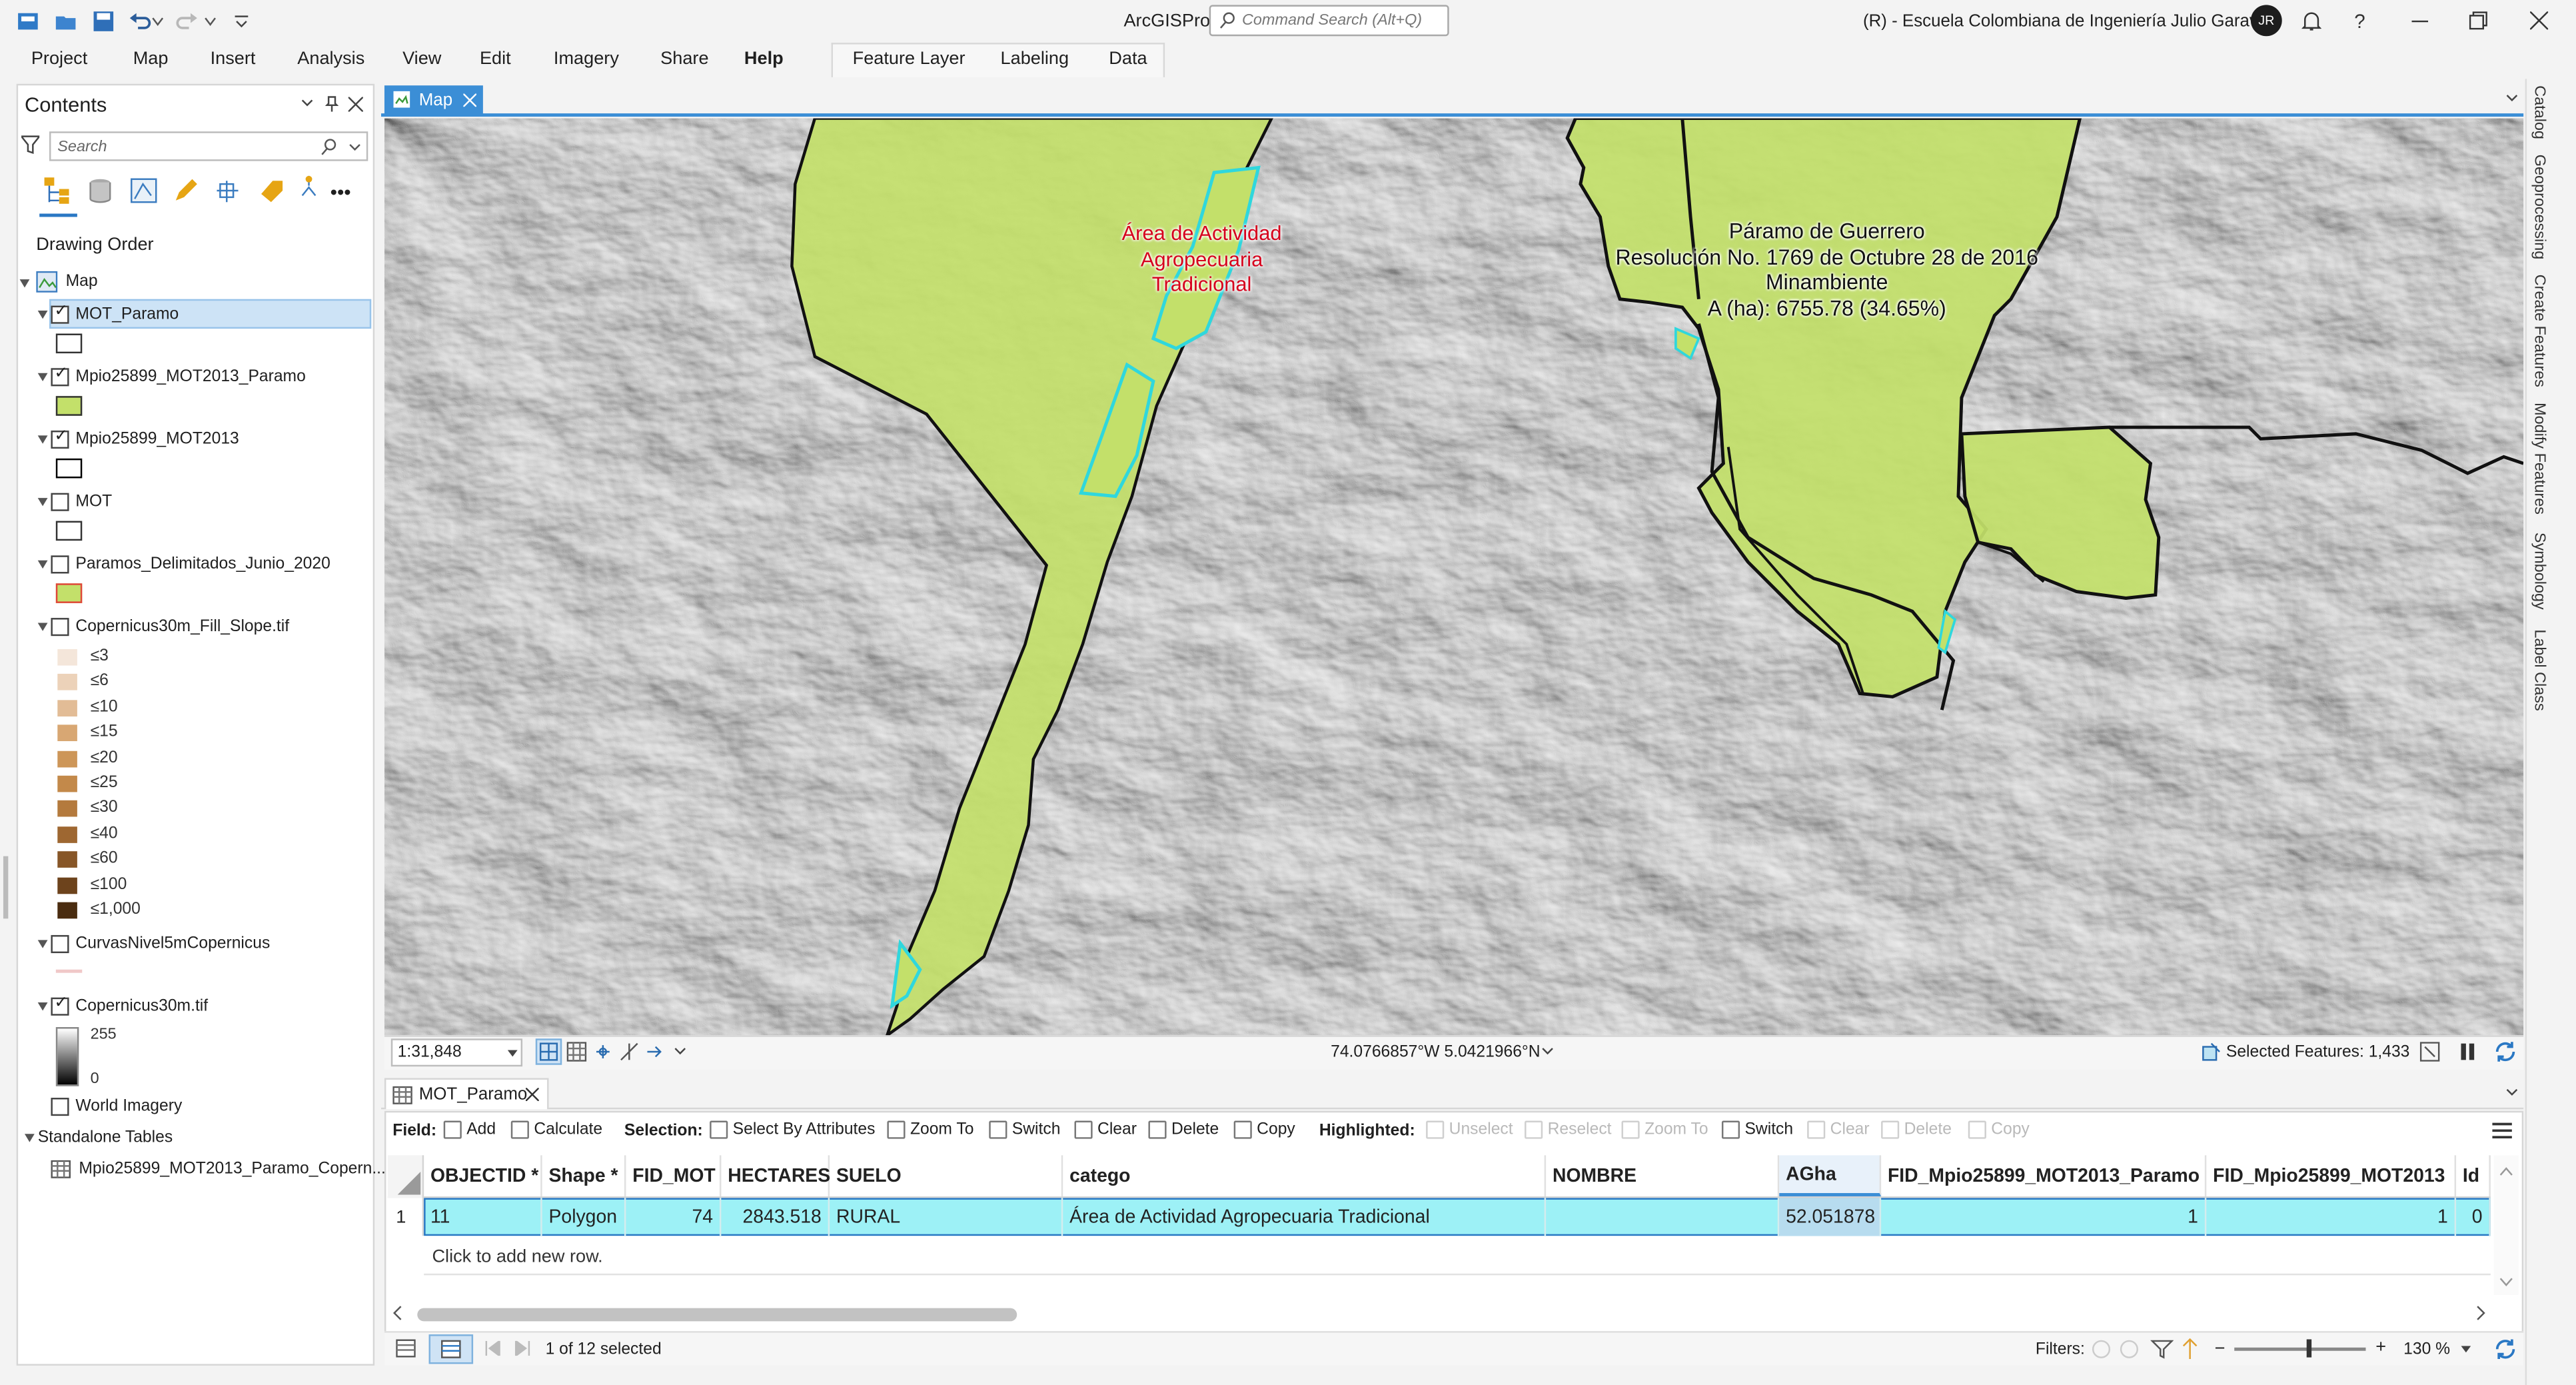 The width and height of the screenshot is (2576, 1385). I want to click on cell-id: 0, so click(2474, 1217).